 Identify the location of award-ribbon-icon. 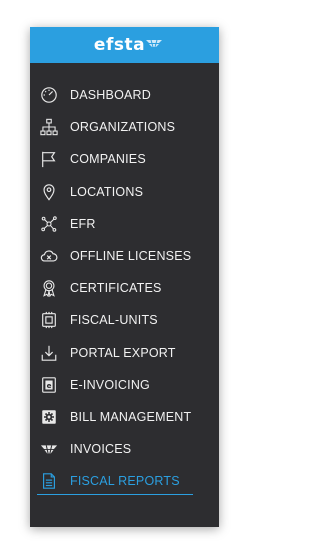
(49, 288).